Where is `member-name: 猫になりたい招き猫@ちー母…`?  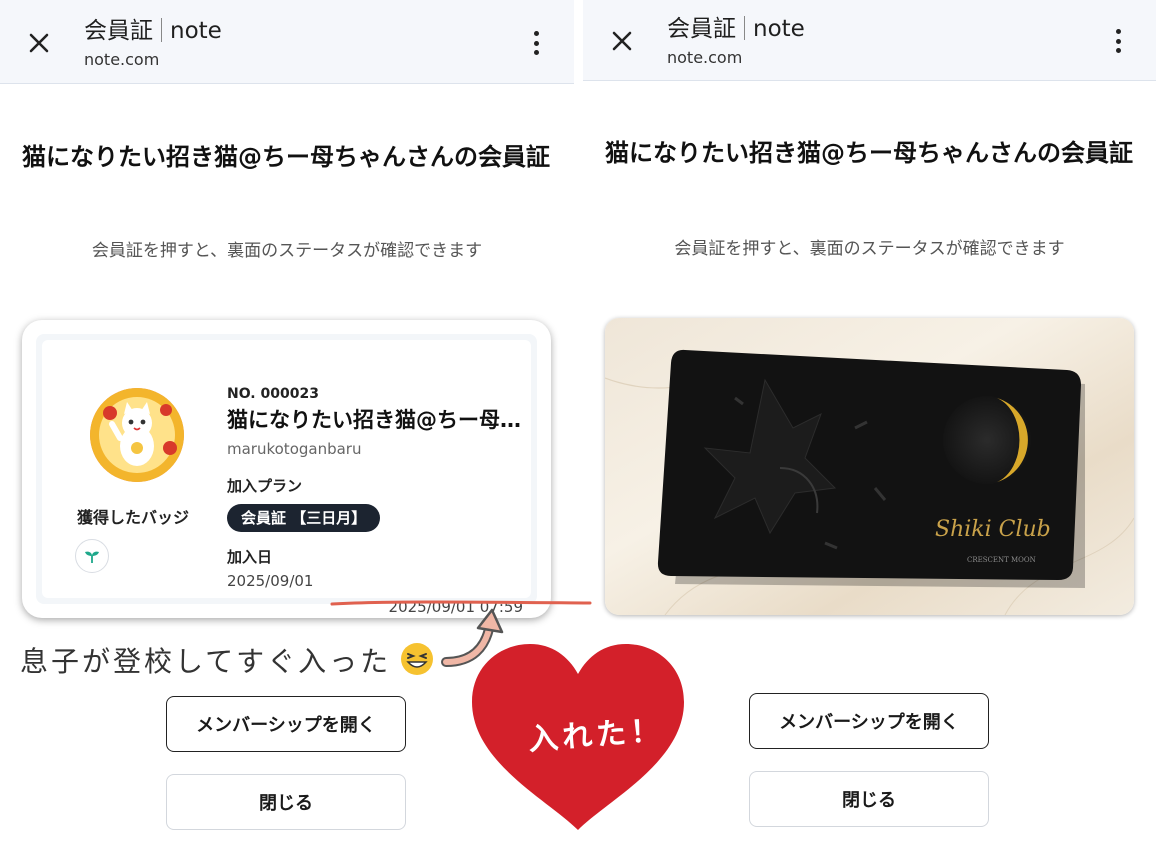
member-name: 猫になりたい招き猫@ちー母… is located at coordinates (374, 420).